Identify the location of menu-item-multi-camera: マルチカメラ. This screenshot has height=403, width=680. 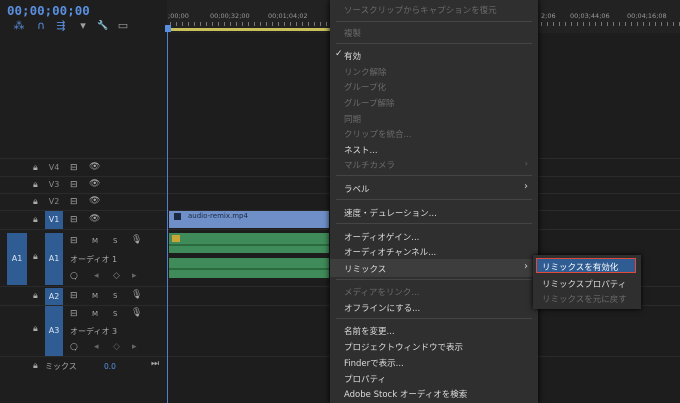
(369, 165).